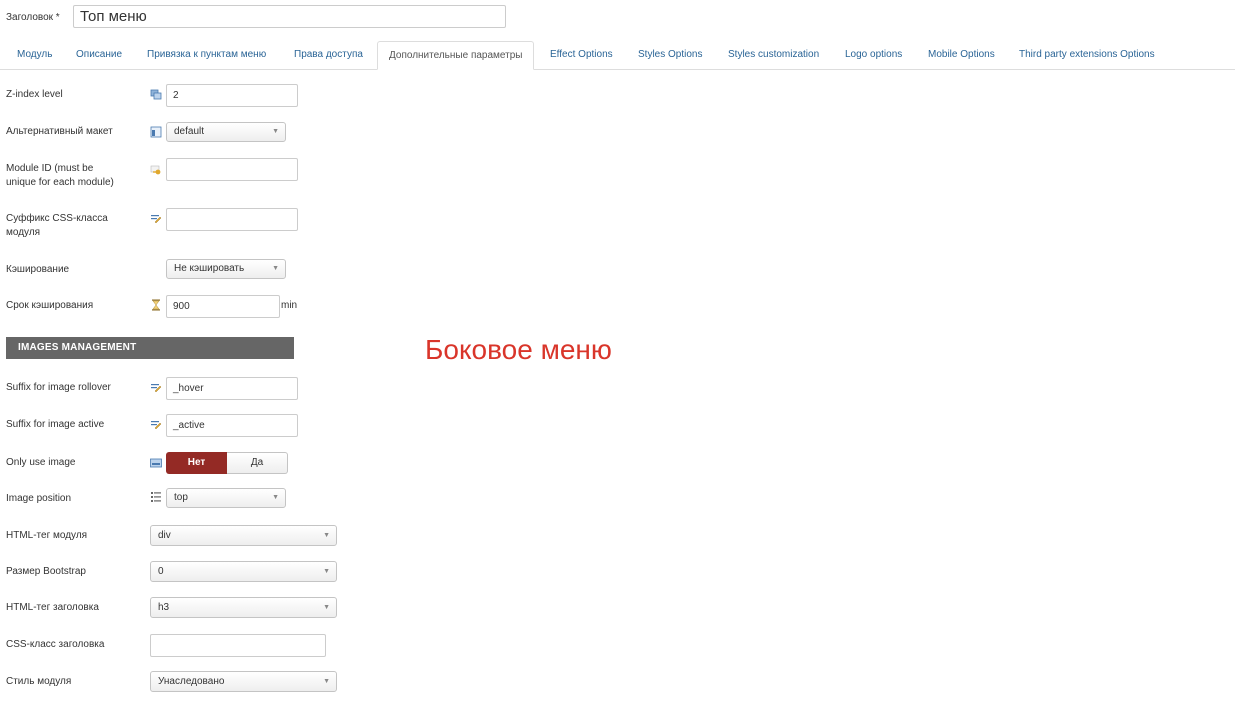  I want to click on images-management-header: IMAGES MANAGEMENT, so click(150, 348).